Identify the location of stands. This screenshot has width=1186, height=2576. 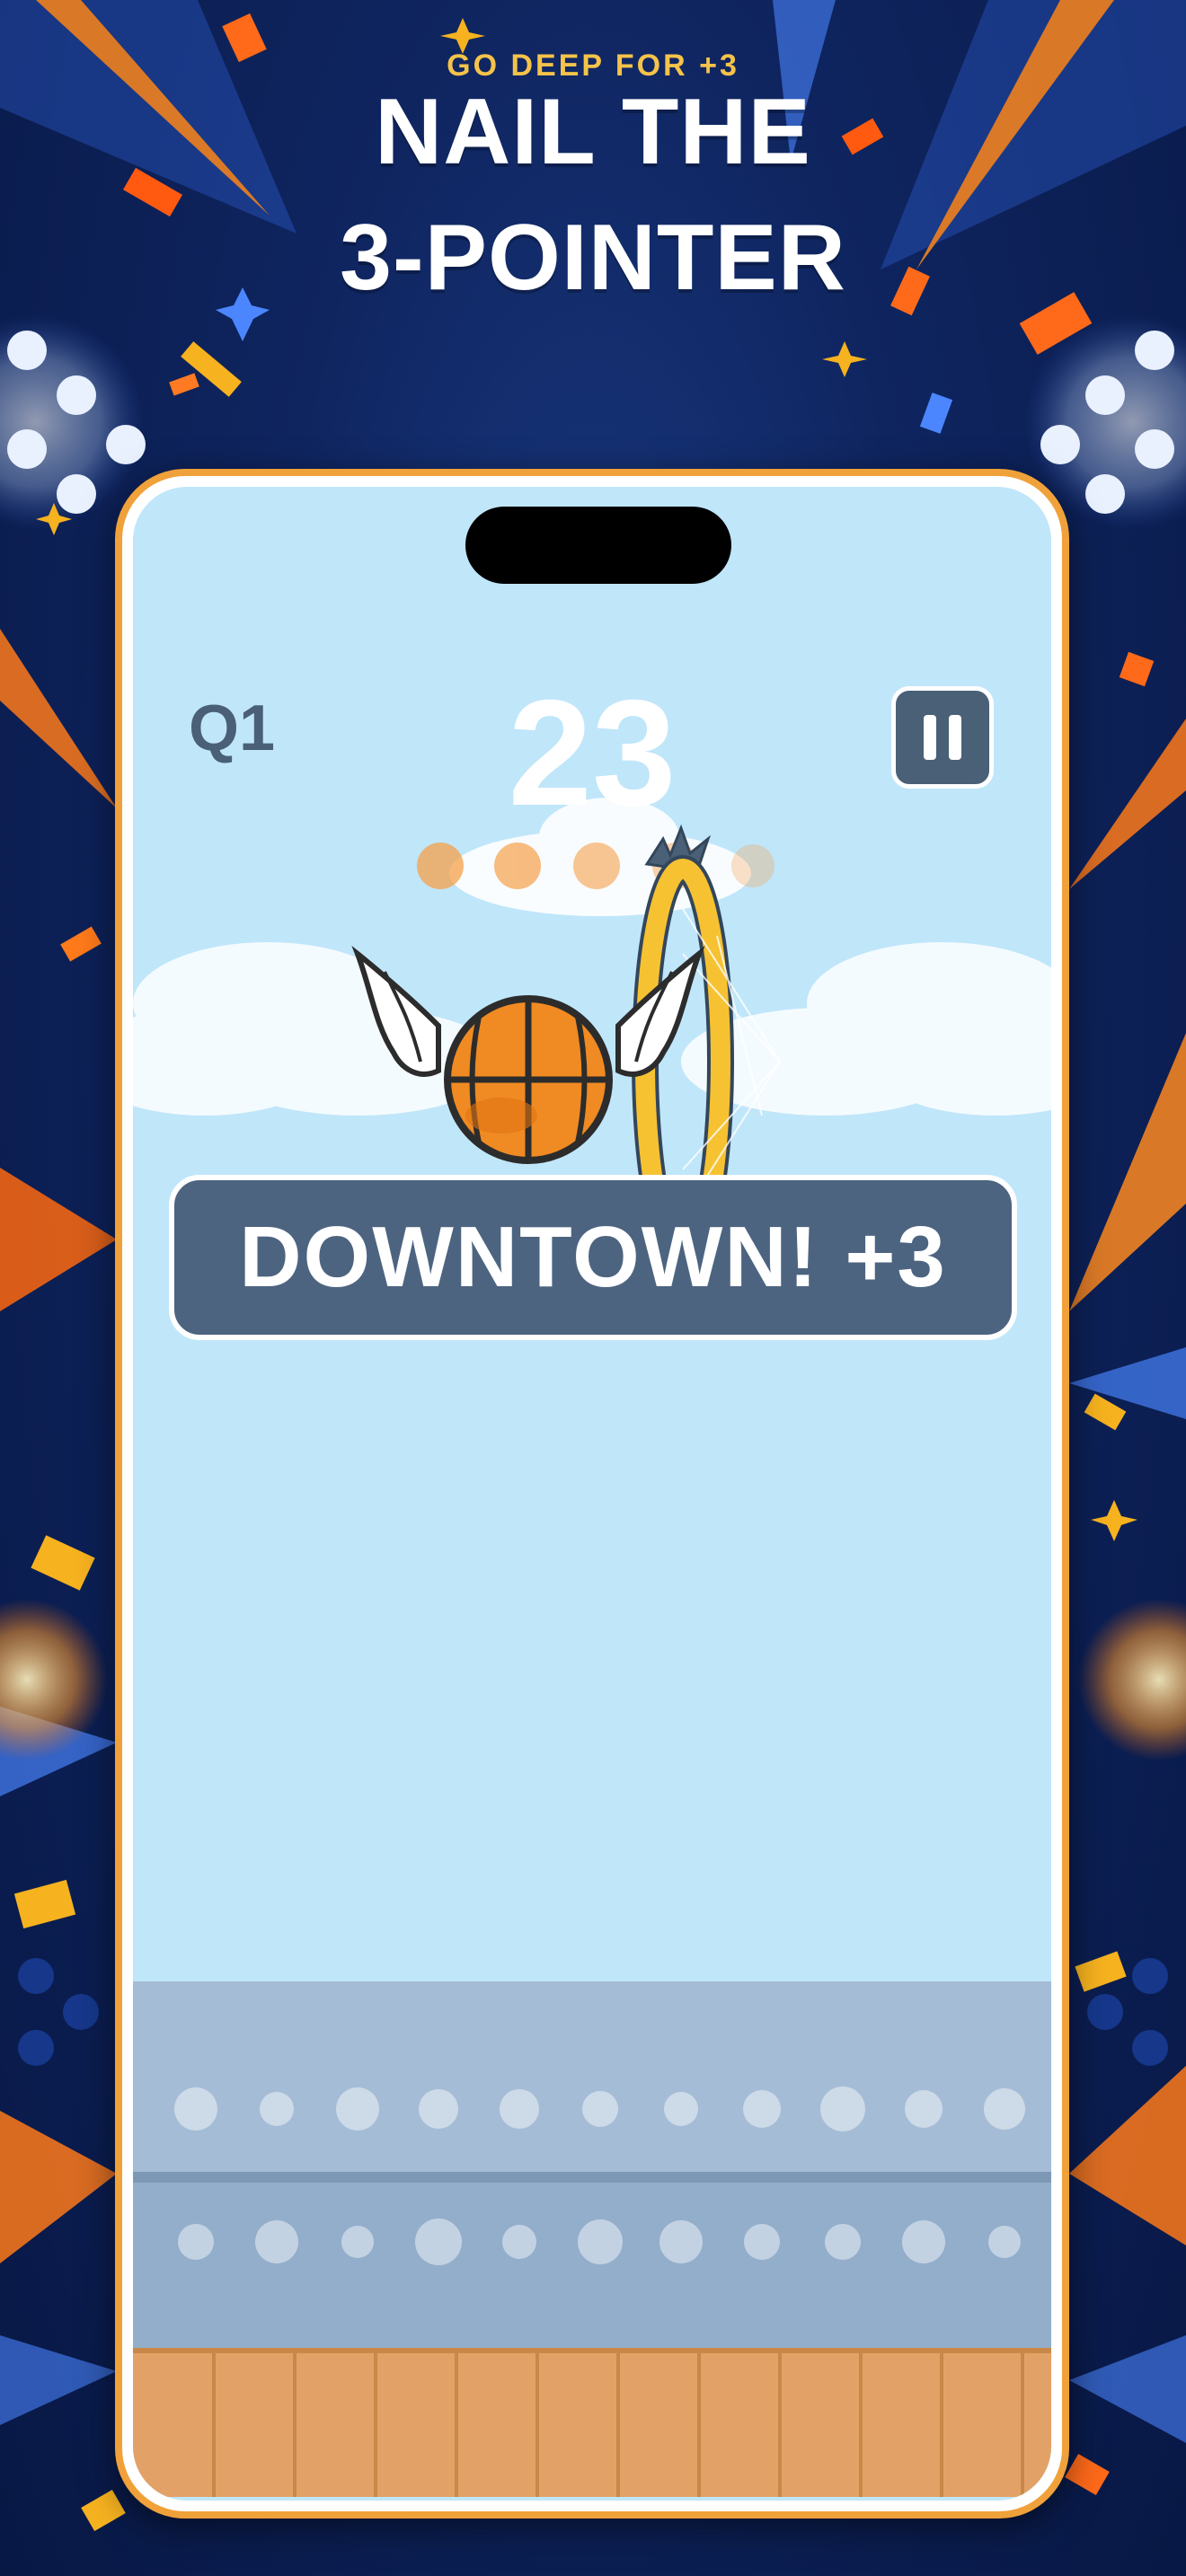
(592, 2164).